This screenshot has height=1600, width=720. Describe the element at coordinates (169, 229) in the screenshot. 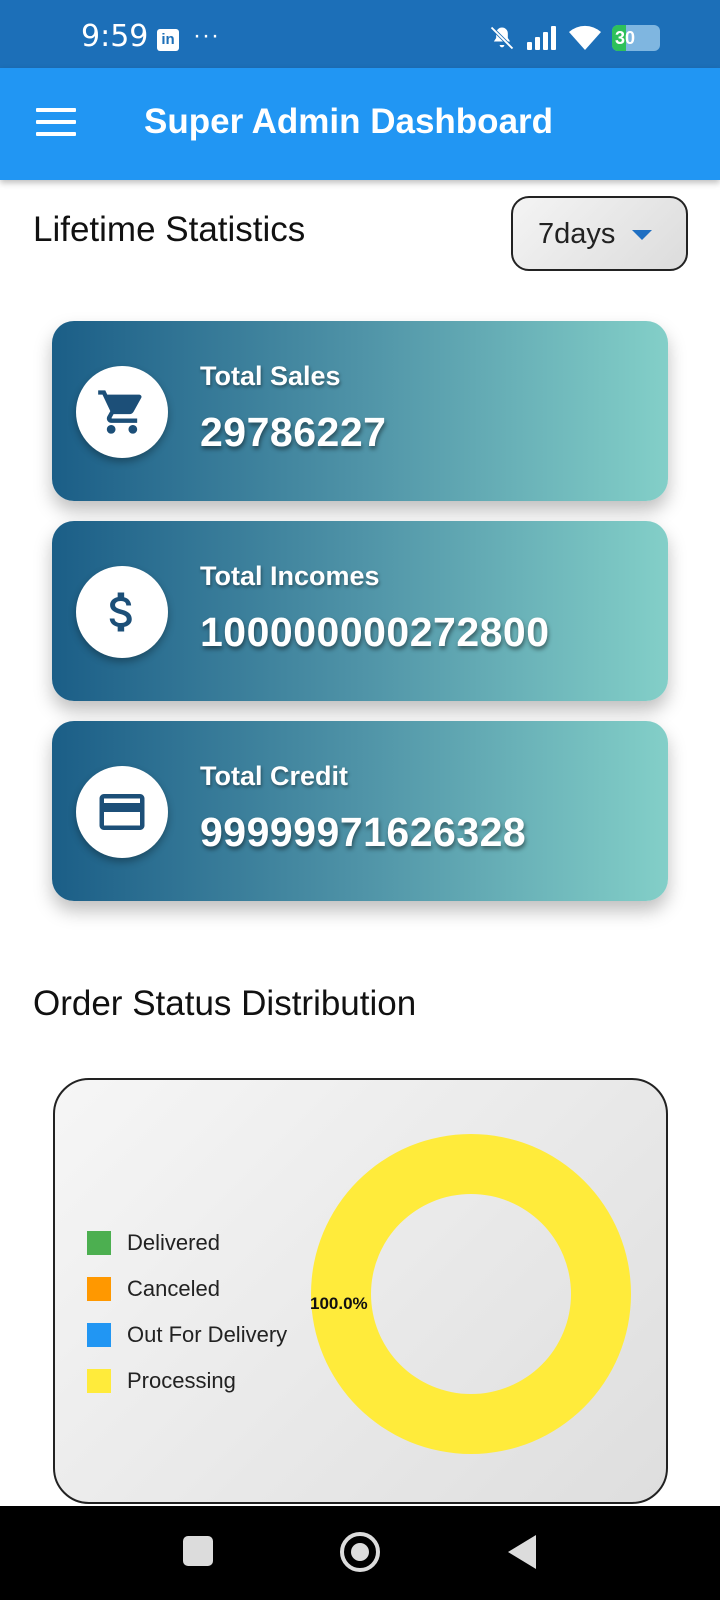

I see `lifetime-statistics-heading: Lifetime Statistics` at that location.